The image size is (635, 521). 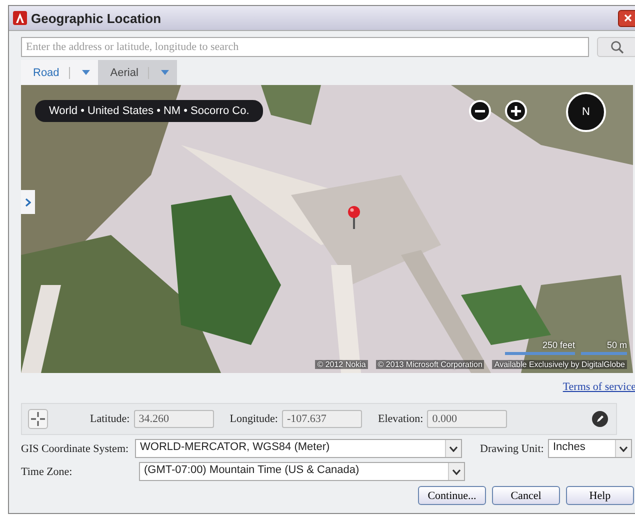 I want to click on expand-panel-button, so click(x=28, y=202).